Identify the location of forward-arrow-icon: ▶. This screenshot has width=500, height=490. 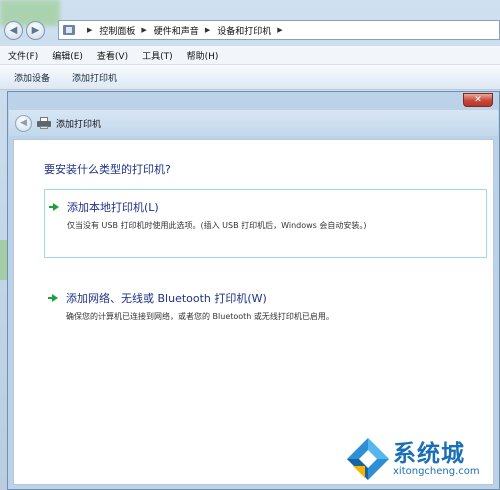
(35, 30).